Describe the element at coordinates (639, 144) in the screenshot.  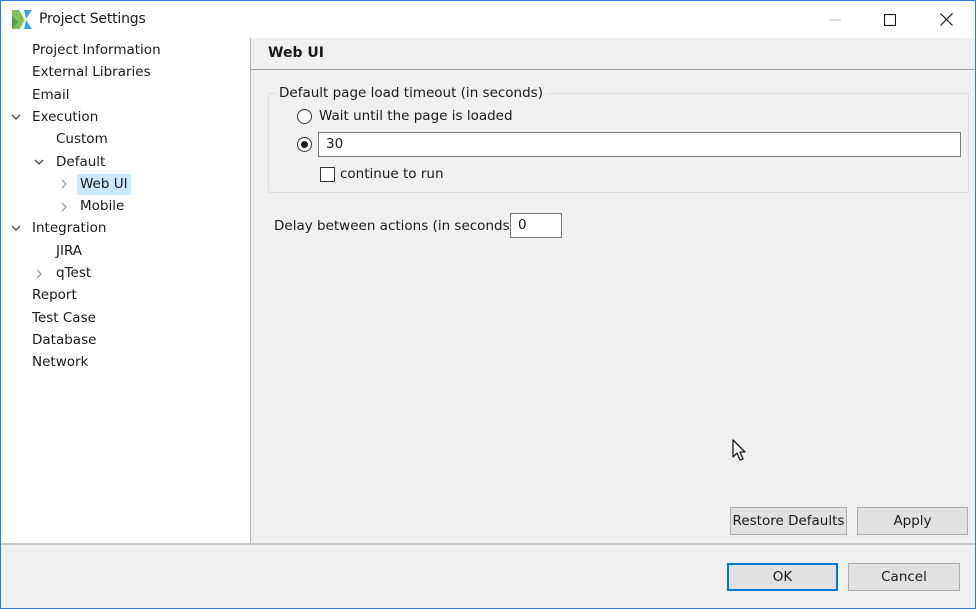
I see `timeout-seconds-input: 30` at that location.